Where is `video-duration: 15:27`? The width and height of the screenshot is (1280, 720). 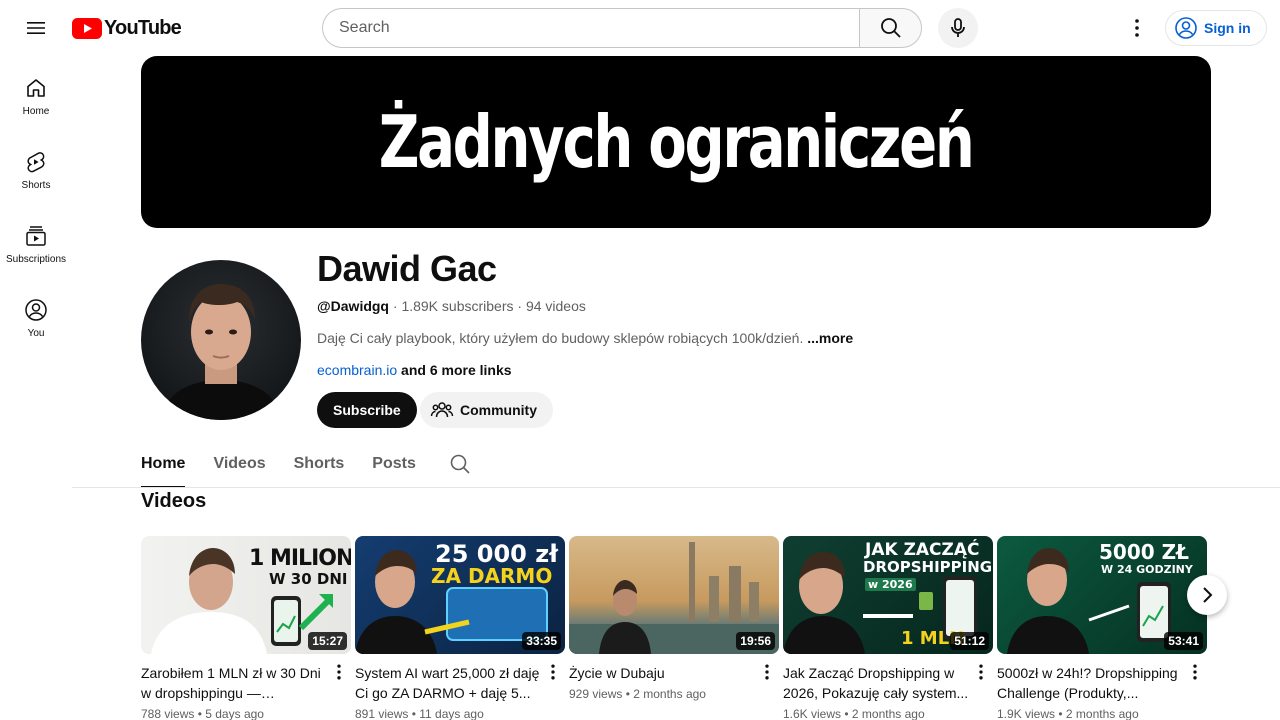 video-duration: 15:27 is located at coordinates (327, 641).